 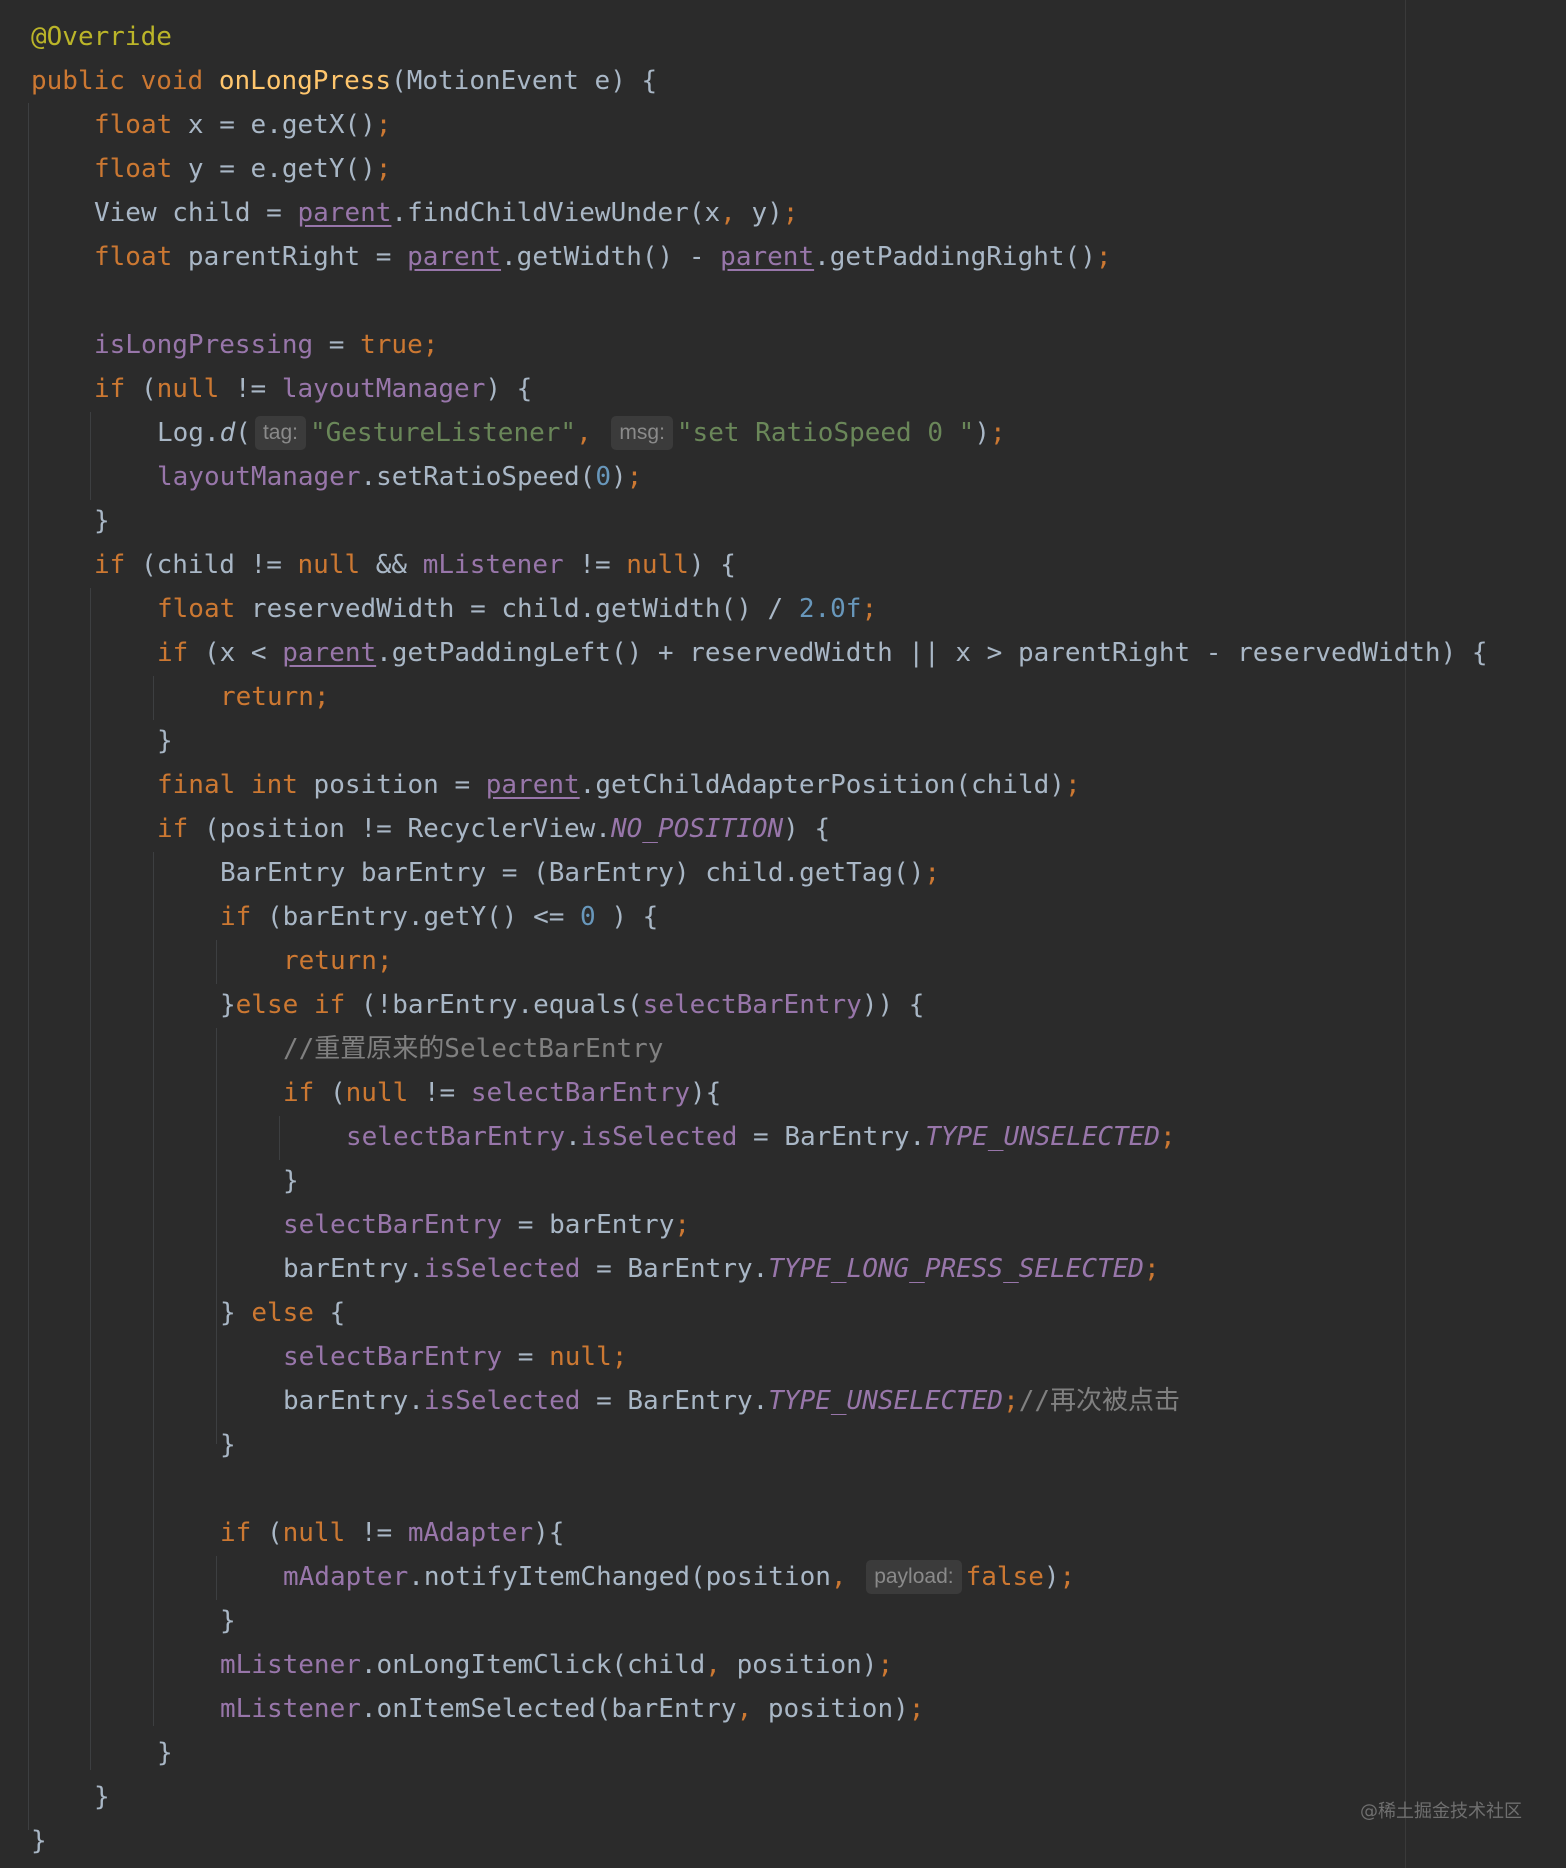 What do you see at coordinates (674, 1269) in the screenshot?
I see `code-text: = BarEntry.` at bounding box center [674, 1269].